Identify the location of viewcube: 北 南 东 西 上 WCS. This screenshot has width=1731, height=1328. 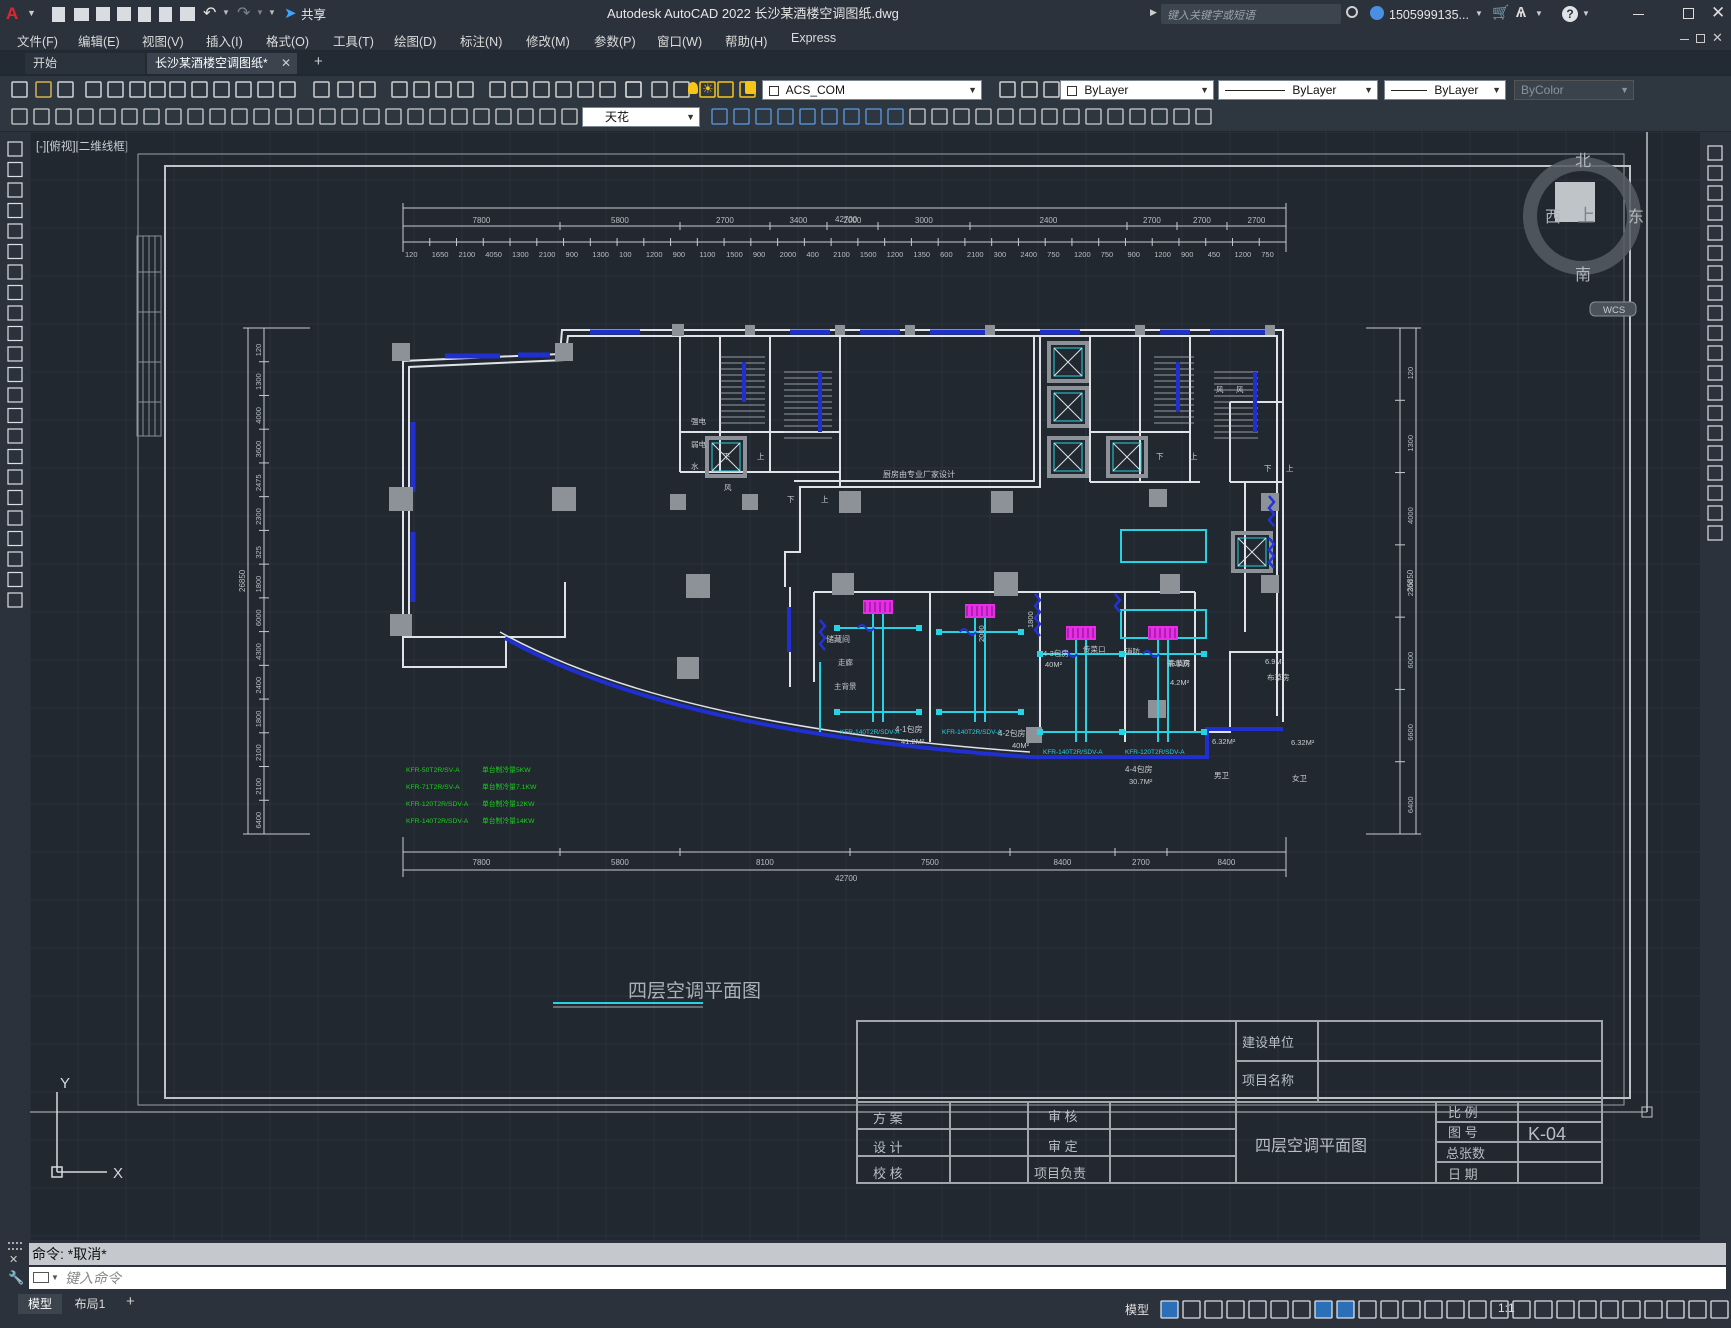
(1583, 234).